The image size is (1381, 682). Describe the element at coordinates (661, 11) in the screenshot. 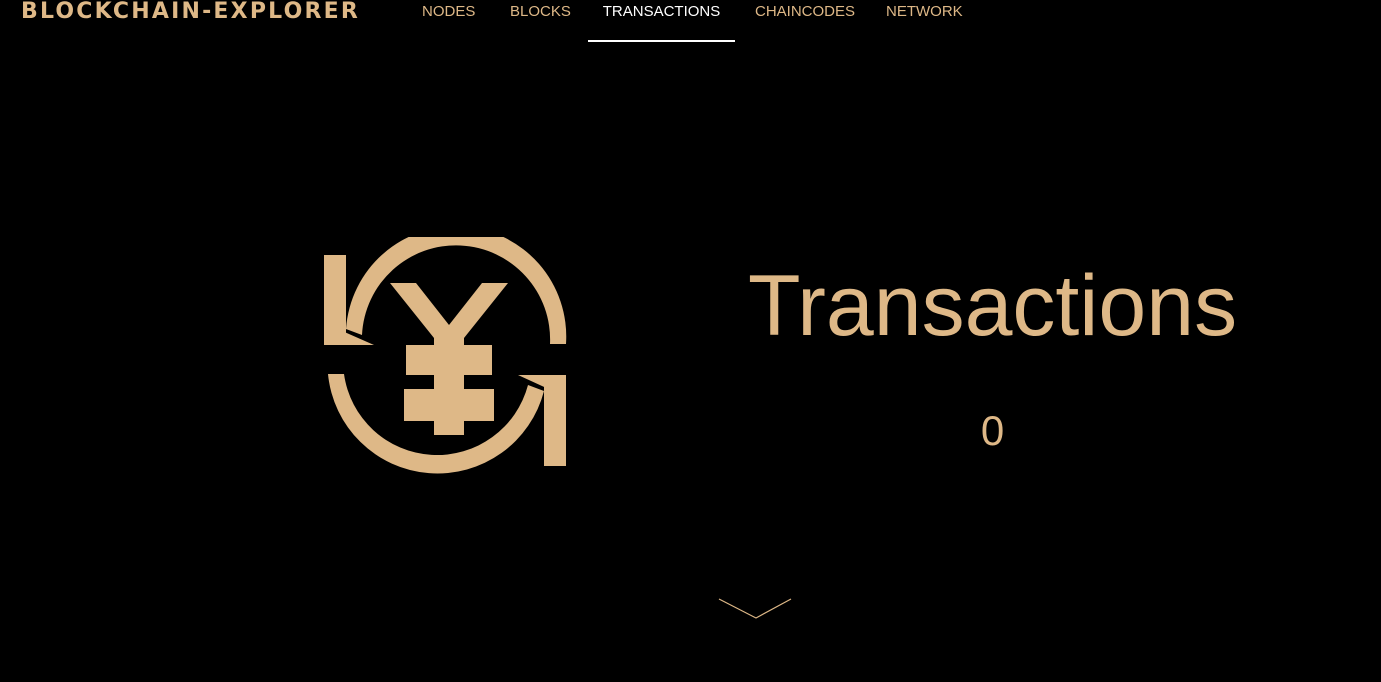

I see `nav-item-label: TRANSACTIONS` at that location.